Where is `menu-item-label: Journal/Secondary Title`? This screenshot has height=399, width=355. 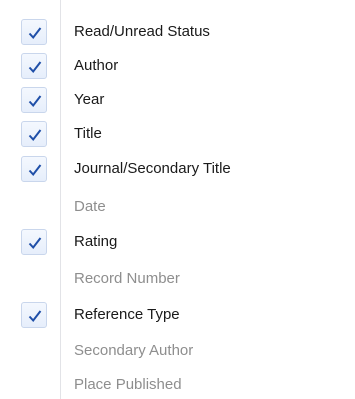 menu-item-label: Journal/Secondary Title is located at coordinates (152, 168).